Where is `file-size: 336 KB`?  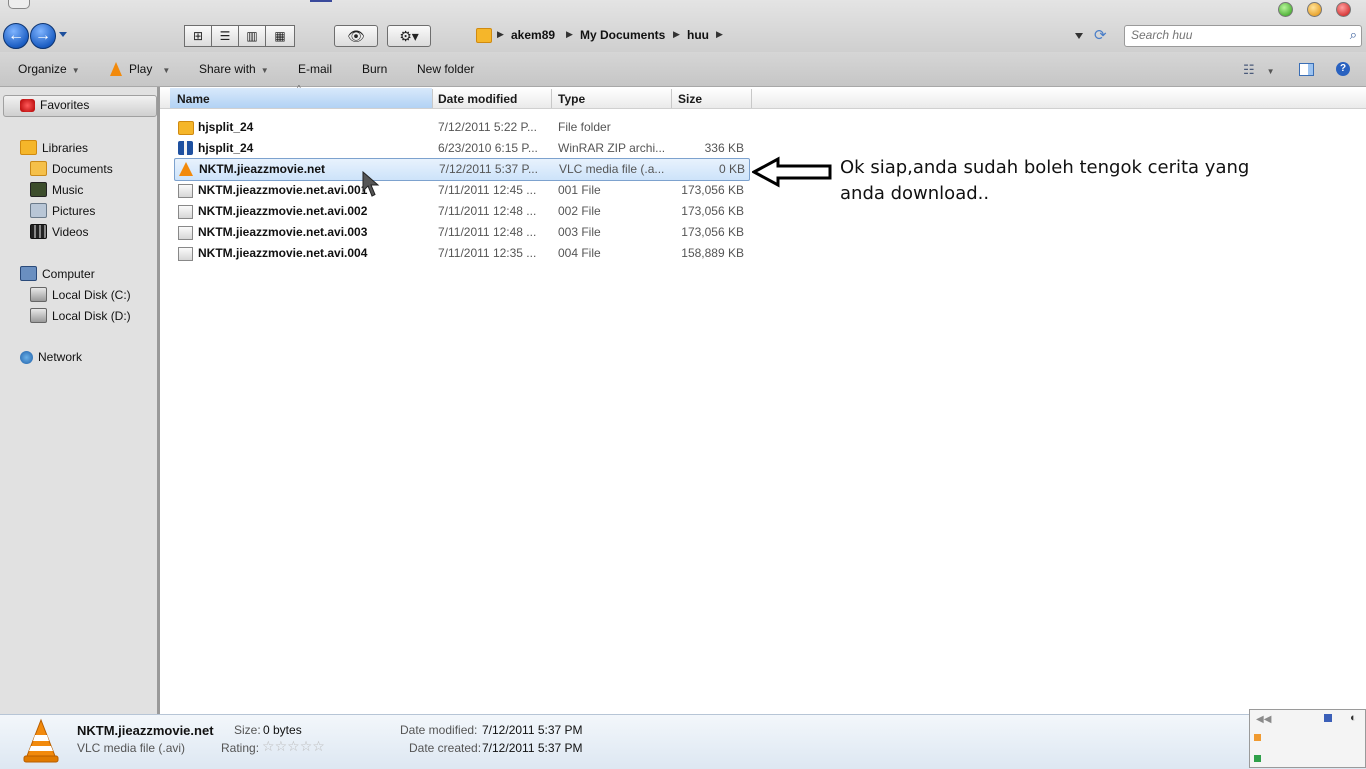 file-size: 336 KB is located at coordinates (724, 148).